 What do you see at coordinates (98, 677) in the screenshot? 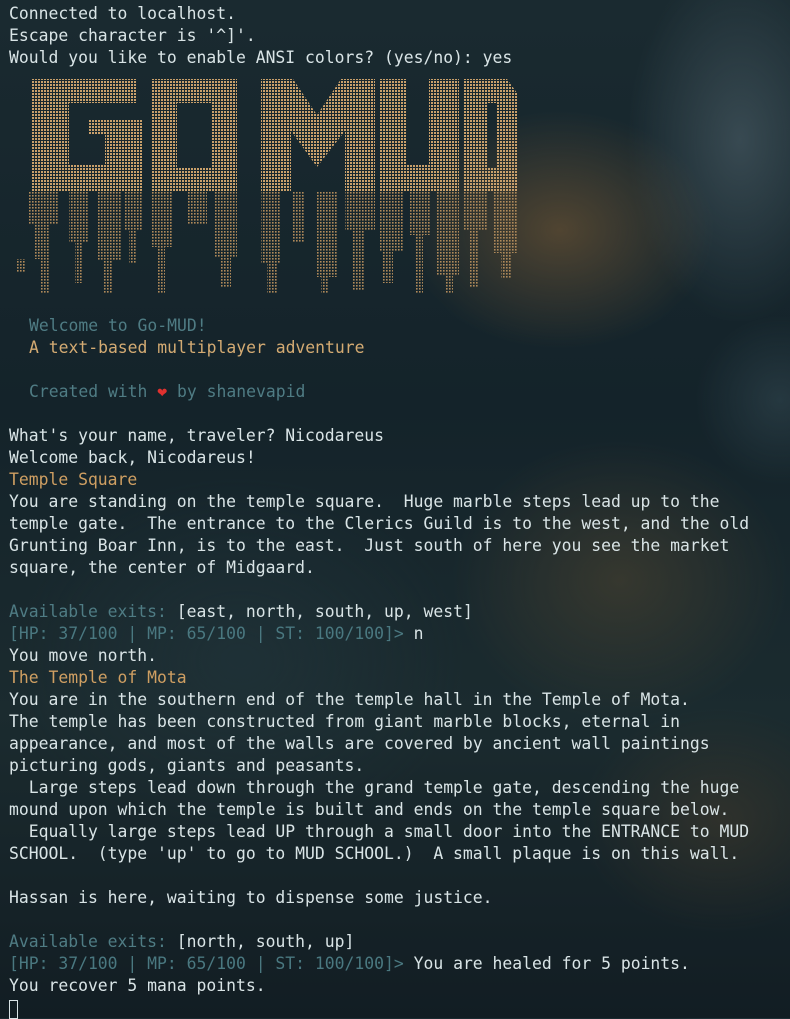
I see `room-title: The Temple of Mota` at bounding box center [98, 677].